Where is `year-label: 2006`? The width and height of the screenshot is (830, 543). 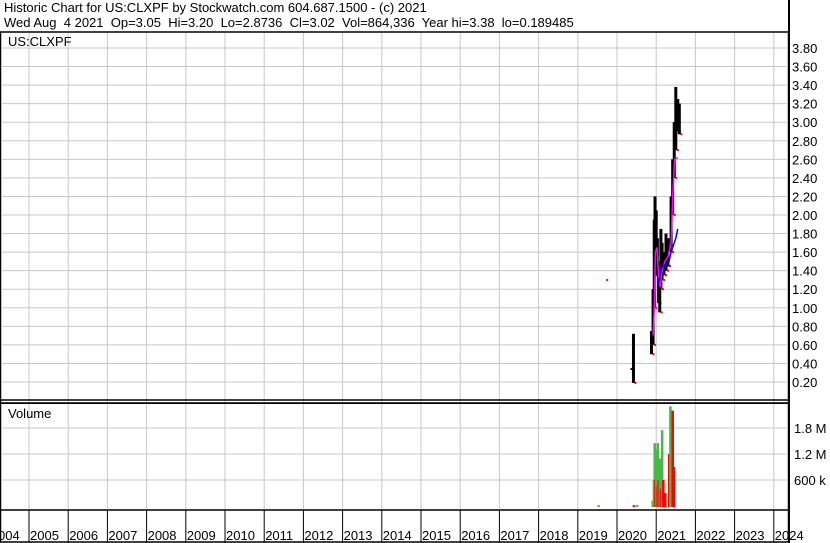
year-label: 2006 is located at coordinates (83, 535).